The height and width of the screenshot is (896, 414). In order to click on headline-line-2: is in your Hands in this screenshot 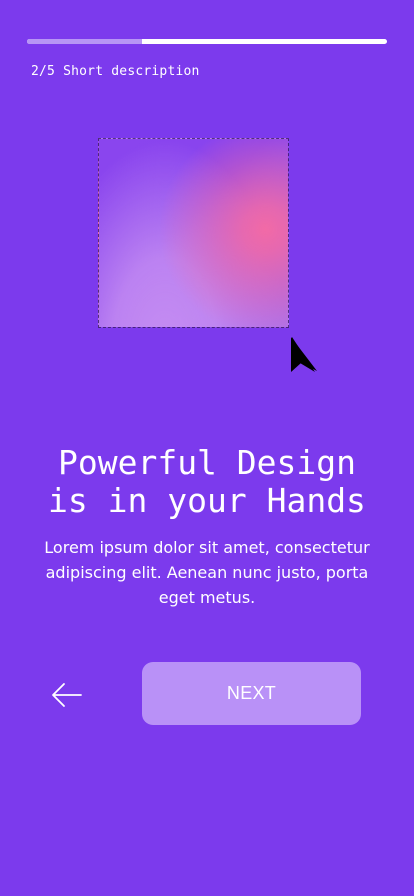, I will do `click(207, 500)`.